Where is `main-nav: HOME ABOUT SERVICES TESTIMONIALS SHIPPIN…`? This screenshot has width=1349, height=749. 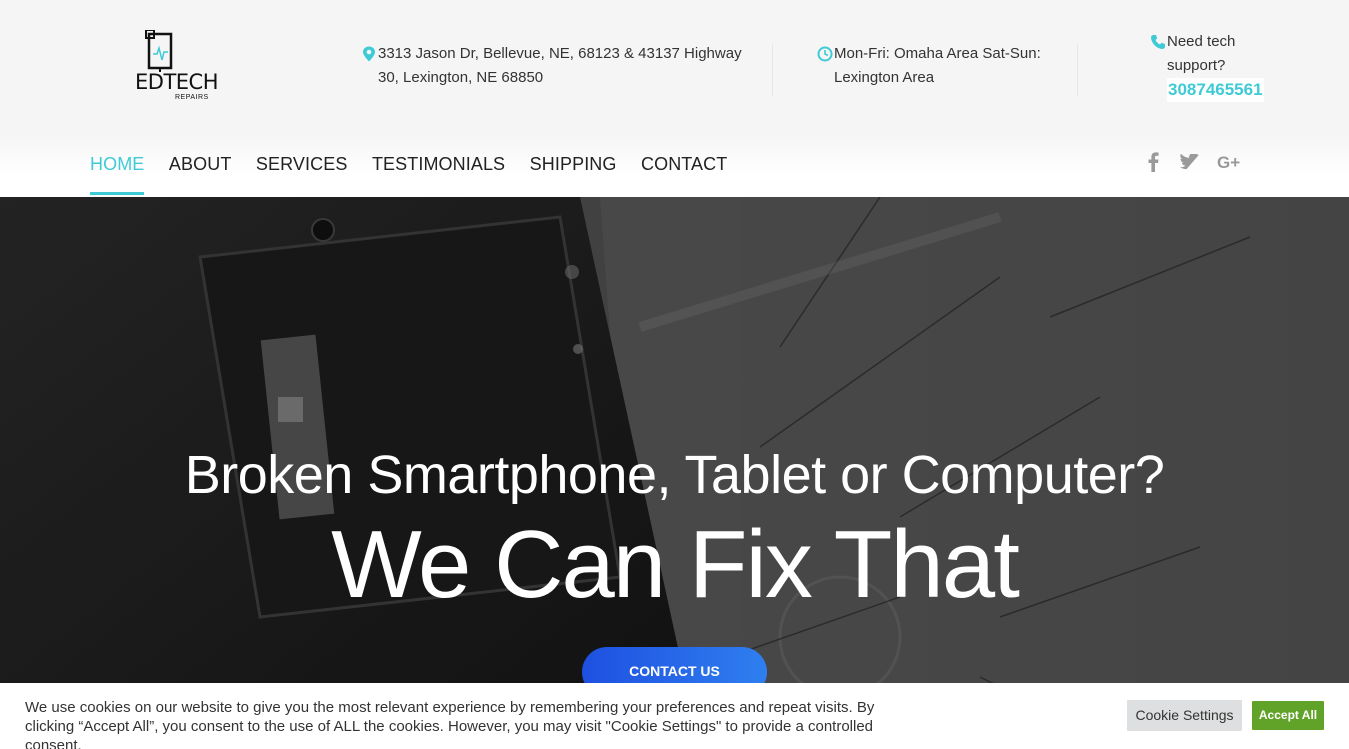 main-nav: HOME ABOUT SERVICES TESTIMONIALS SHIPPIN… is located at coordinates (421, 173).